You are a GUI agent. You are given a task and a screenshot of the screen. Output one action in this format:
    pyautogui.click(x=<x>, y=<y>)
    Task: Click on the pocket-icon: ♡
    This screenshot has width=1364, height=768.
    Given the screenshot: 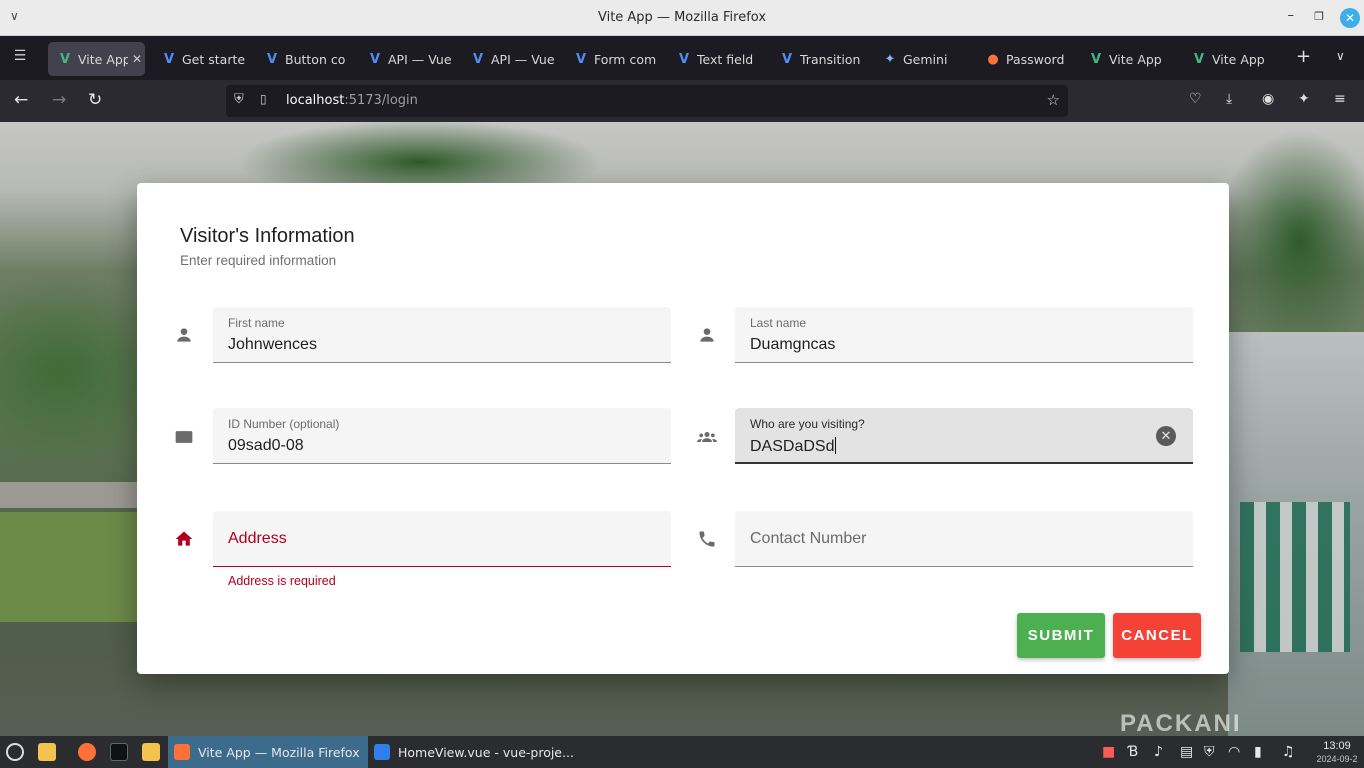 What is the action you would take?
    pyautogui.click(x=1195, y=99)
    